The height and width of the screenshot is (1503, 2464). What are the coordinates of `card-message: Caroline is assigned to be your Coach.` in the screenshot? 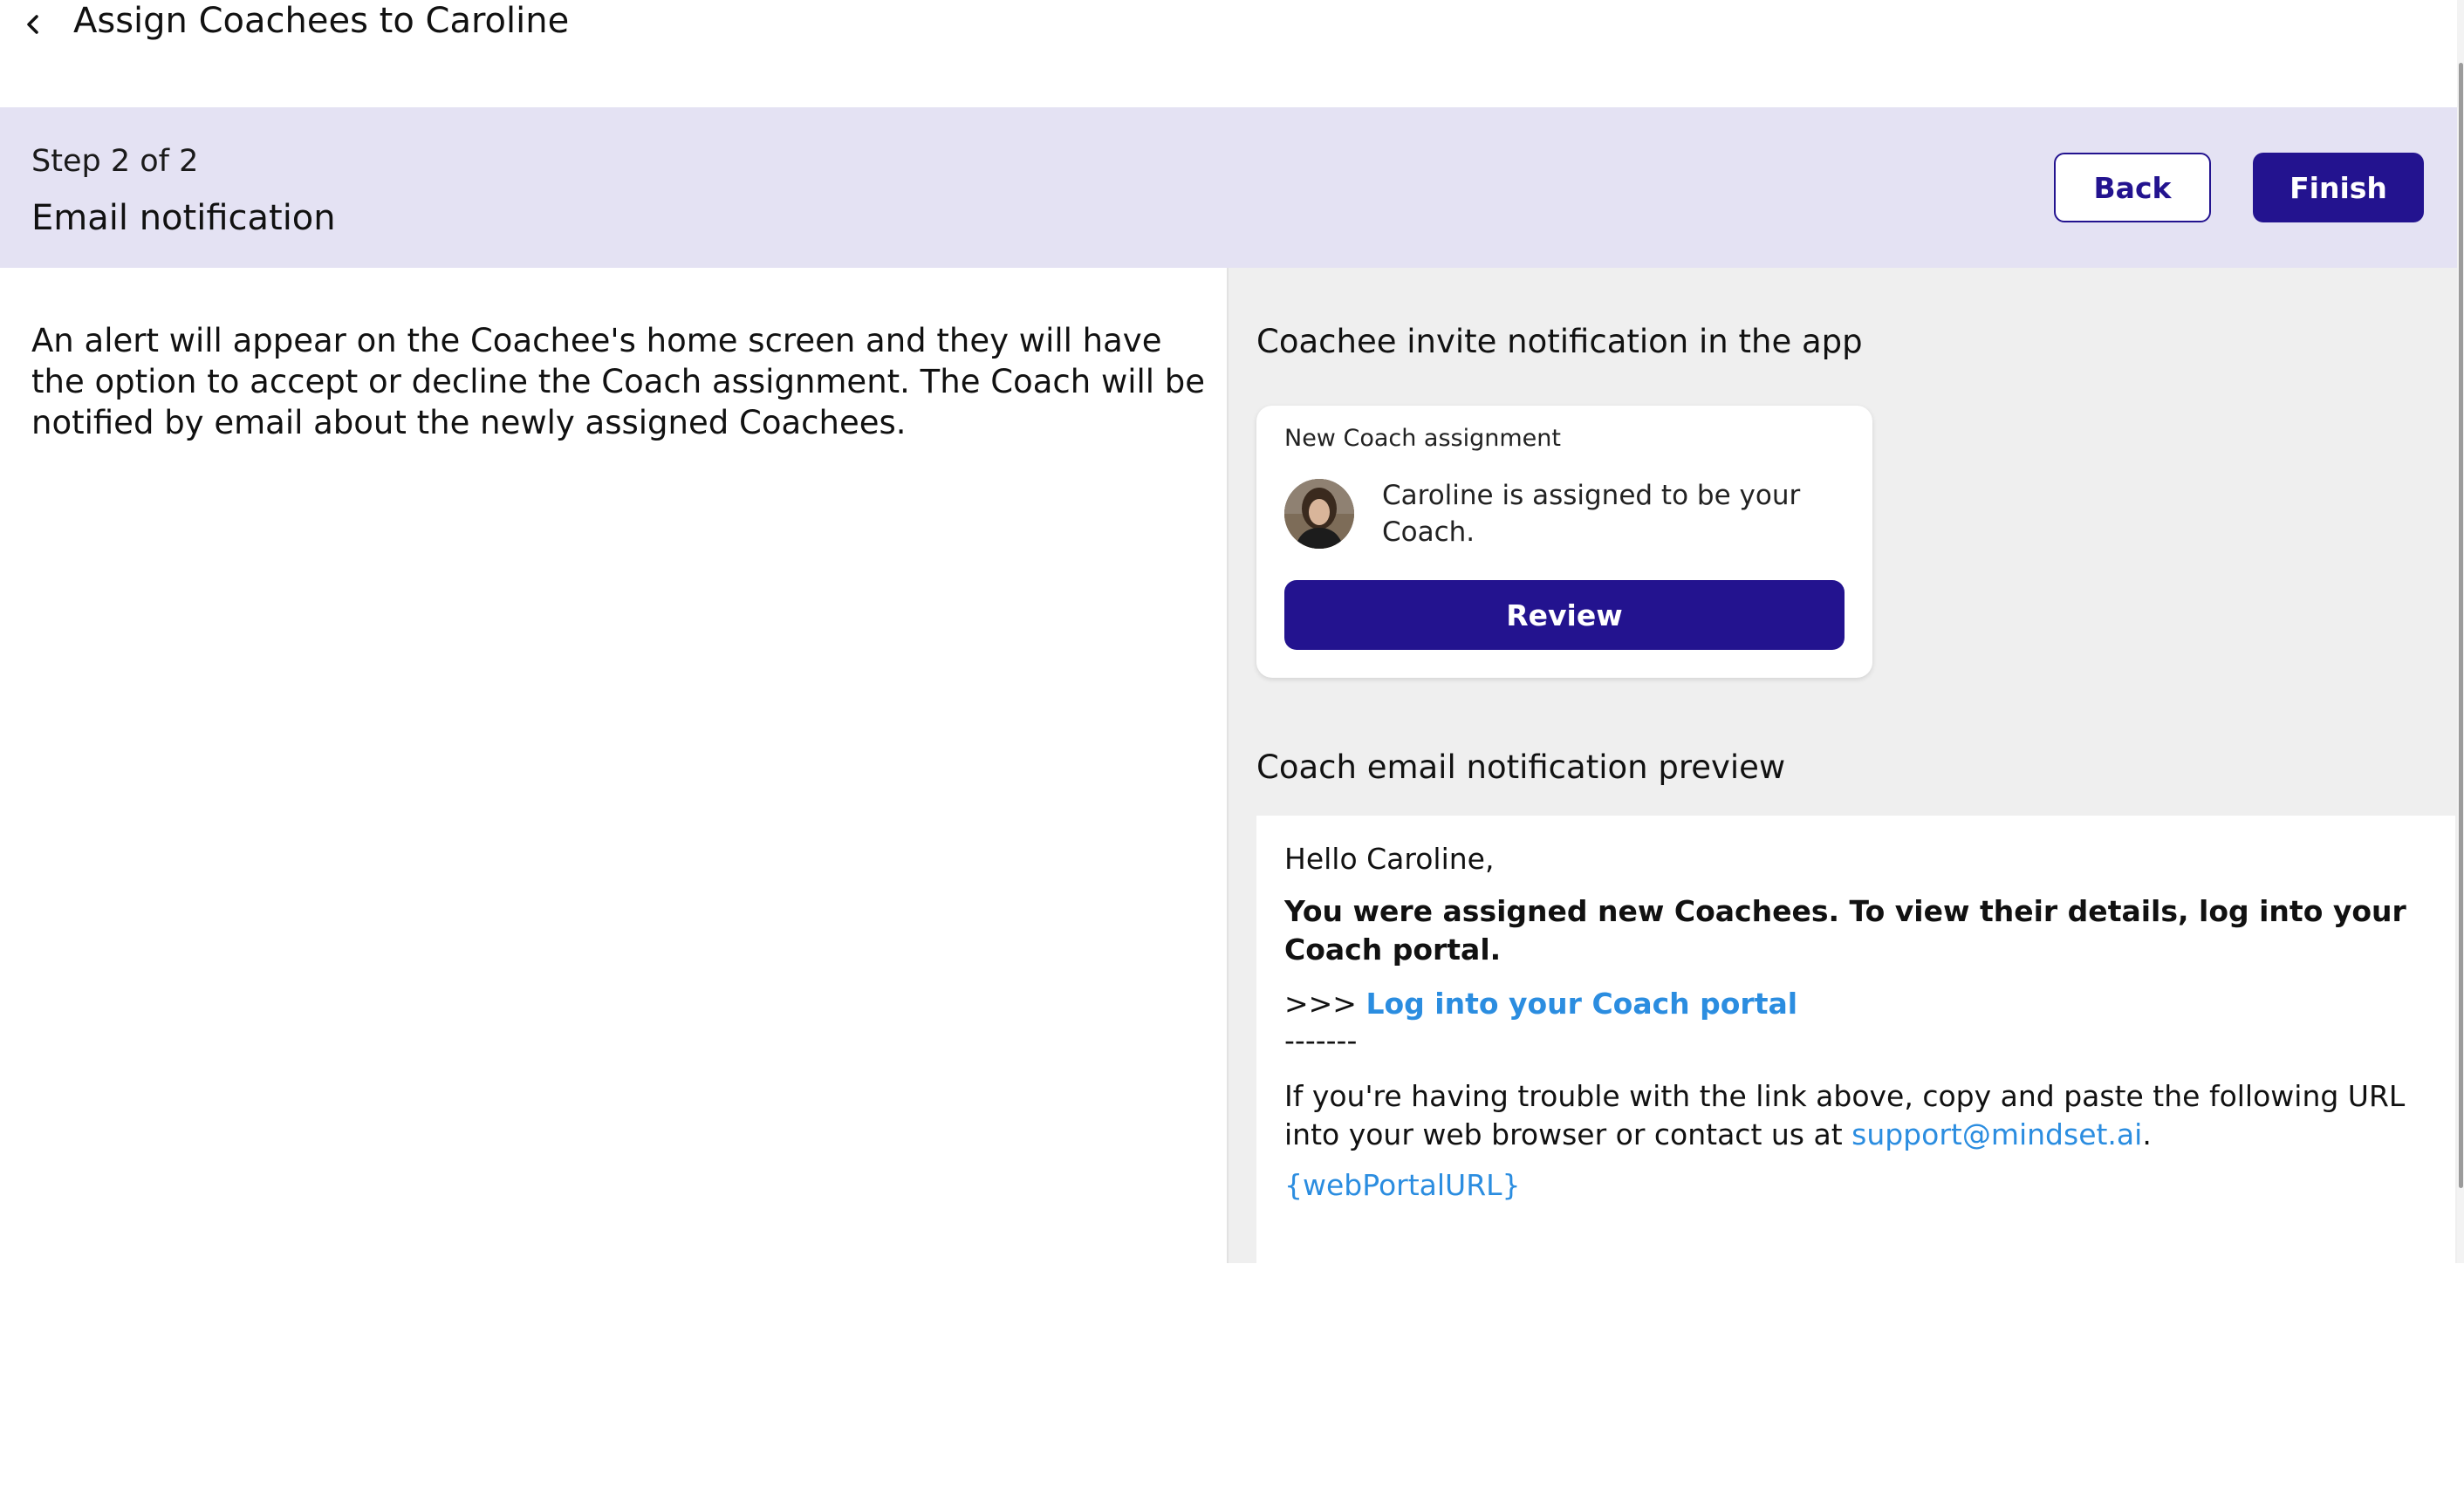 It's located at (1591, 514).